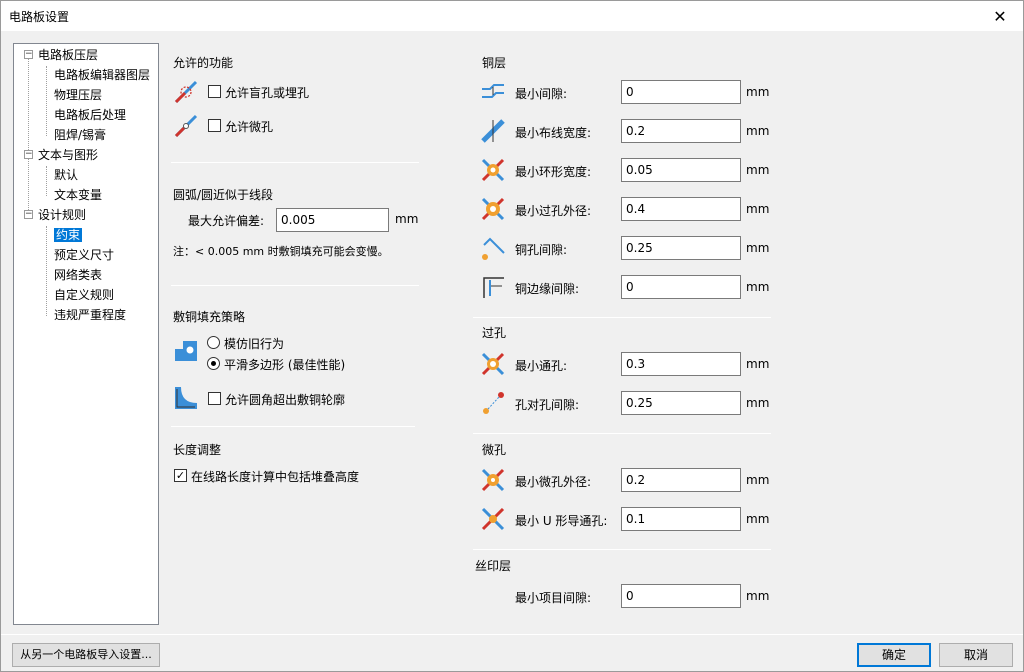 Image resolution: width=1024 pixels, height=672 pixels. Describe the element at coordinates (84, 255) in the screenshot. I see `tree-item-predefined-sizes: 预定义尺寸` at that location.